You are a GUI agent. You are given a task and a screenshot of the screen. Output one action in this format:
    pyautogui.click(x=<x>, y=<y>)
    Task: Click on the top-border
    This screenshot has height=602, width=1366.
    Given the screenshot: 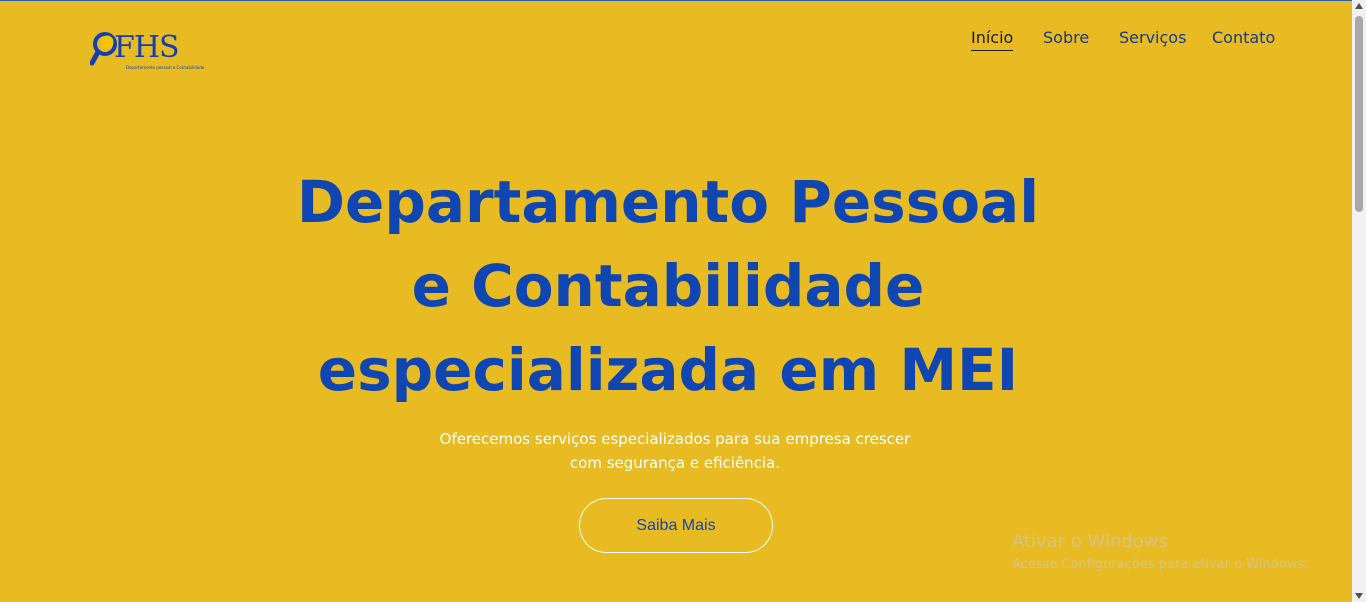 What is the action you would take?
    pyautogui.click(x=683, y=0)
    